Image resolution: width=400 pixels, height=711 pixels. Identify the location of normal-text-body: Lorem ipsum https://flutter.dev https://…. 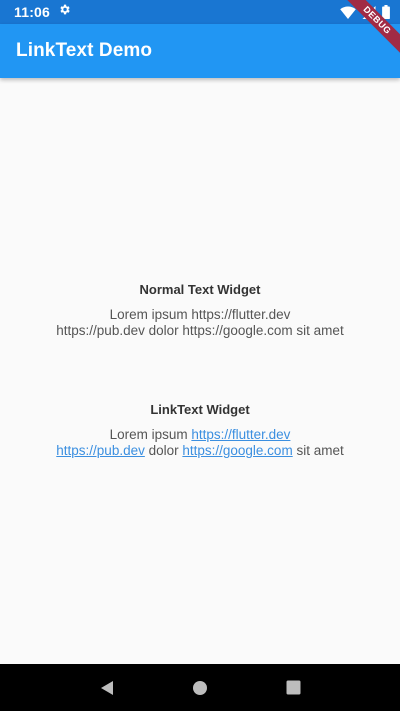
(200, 323).